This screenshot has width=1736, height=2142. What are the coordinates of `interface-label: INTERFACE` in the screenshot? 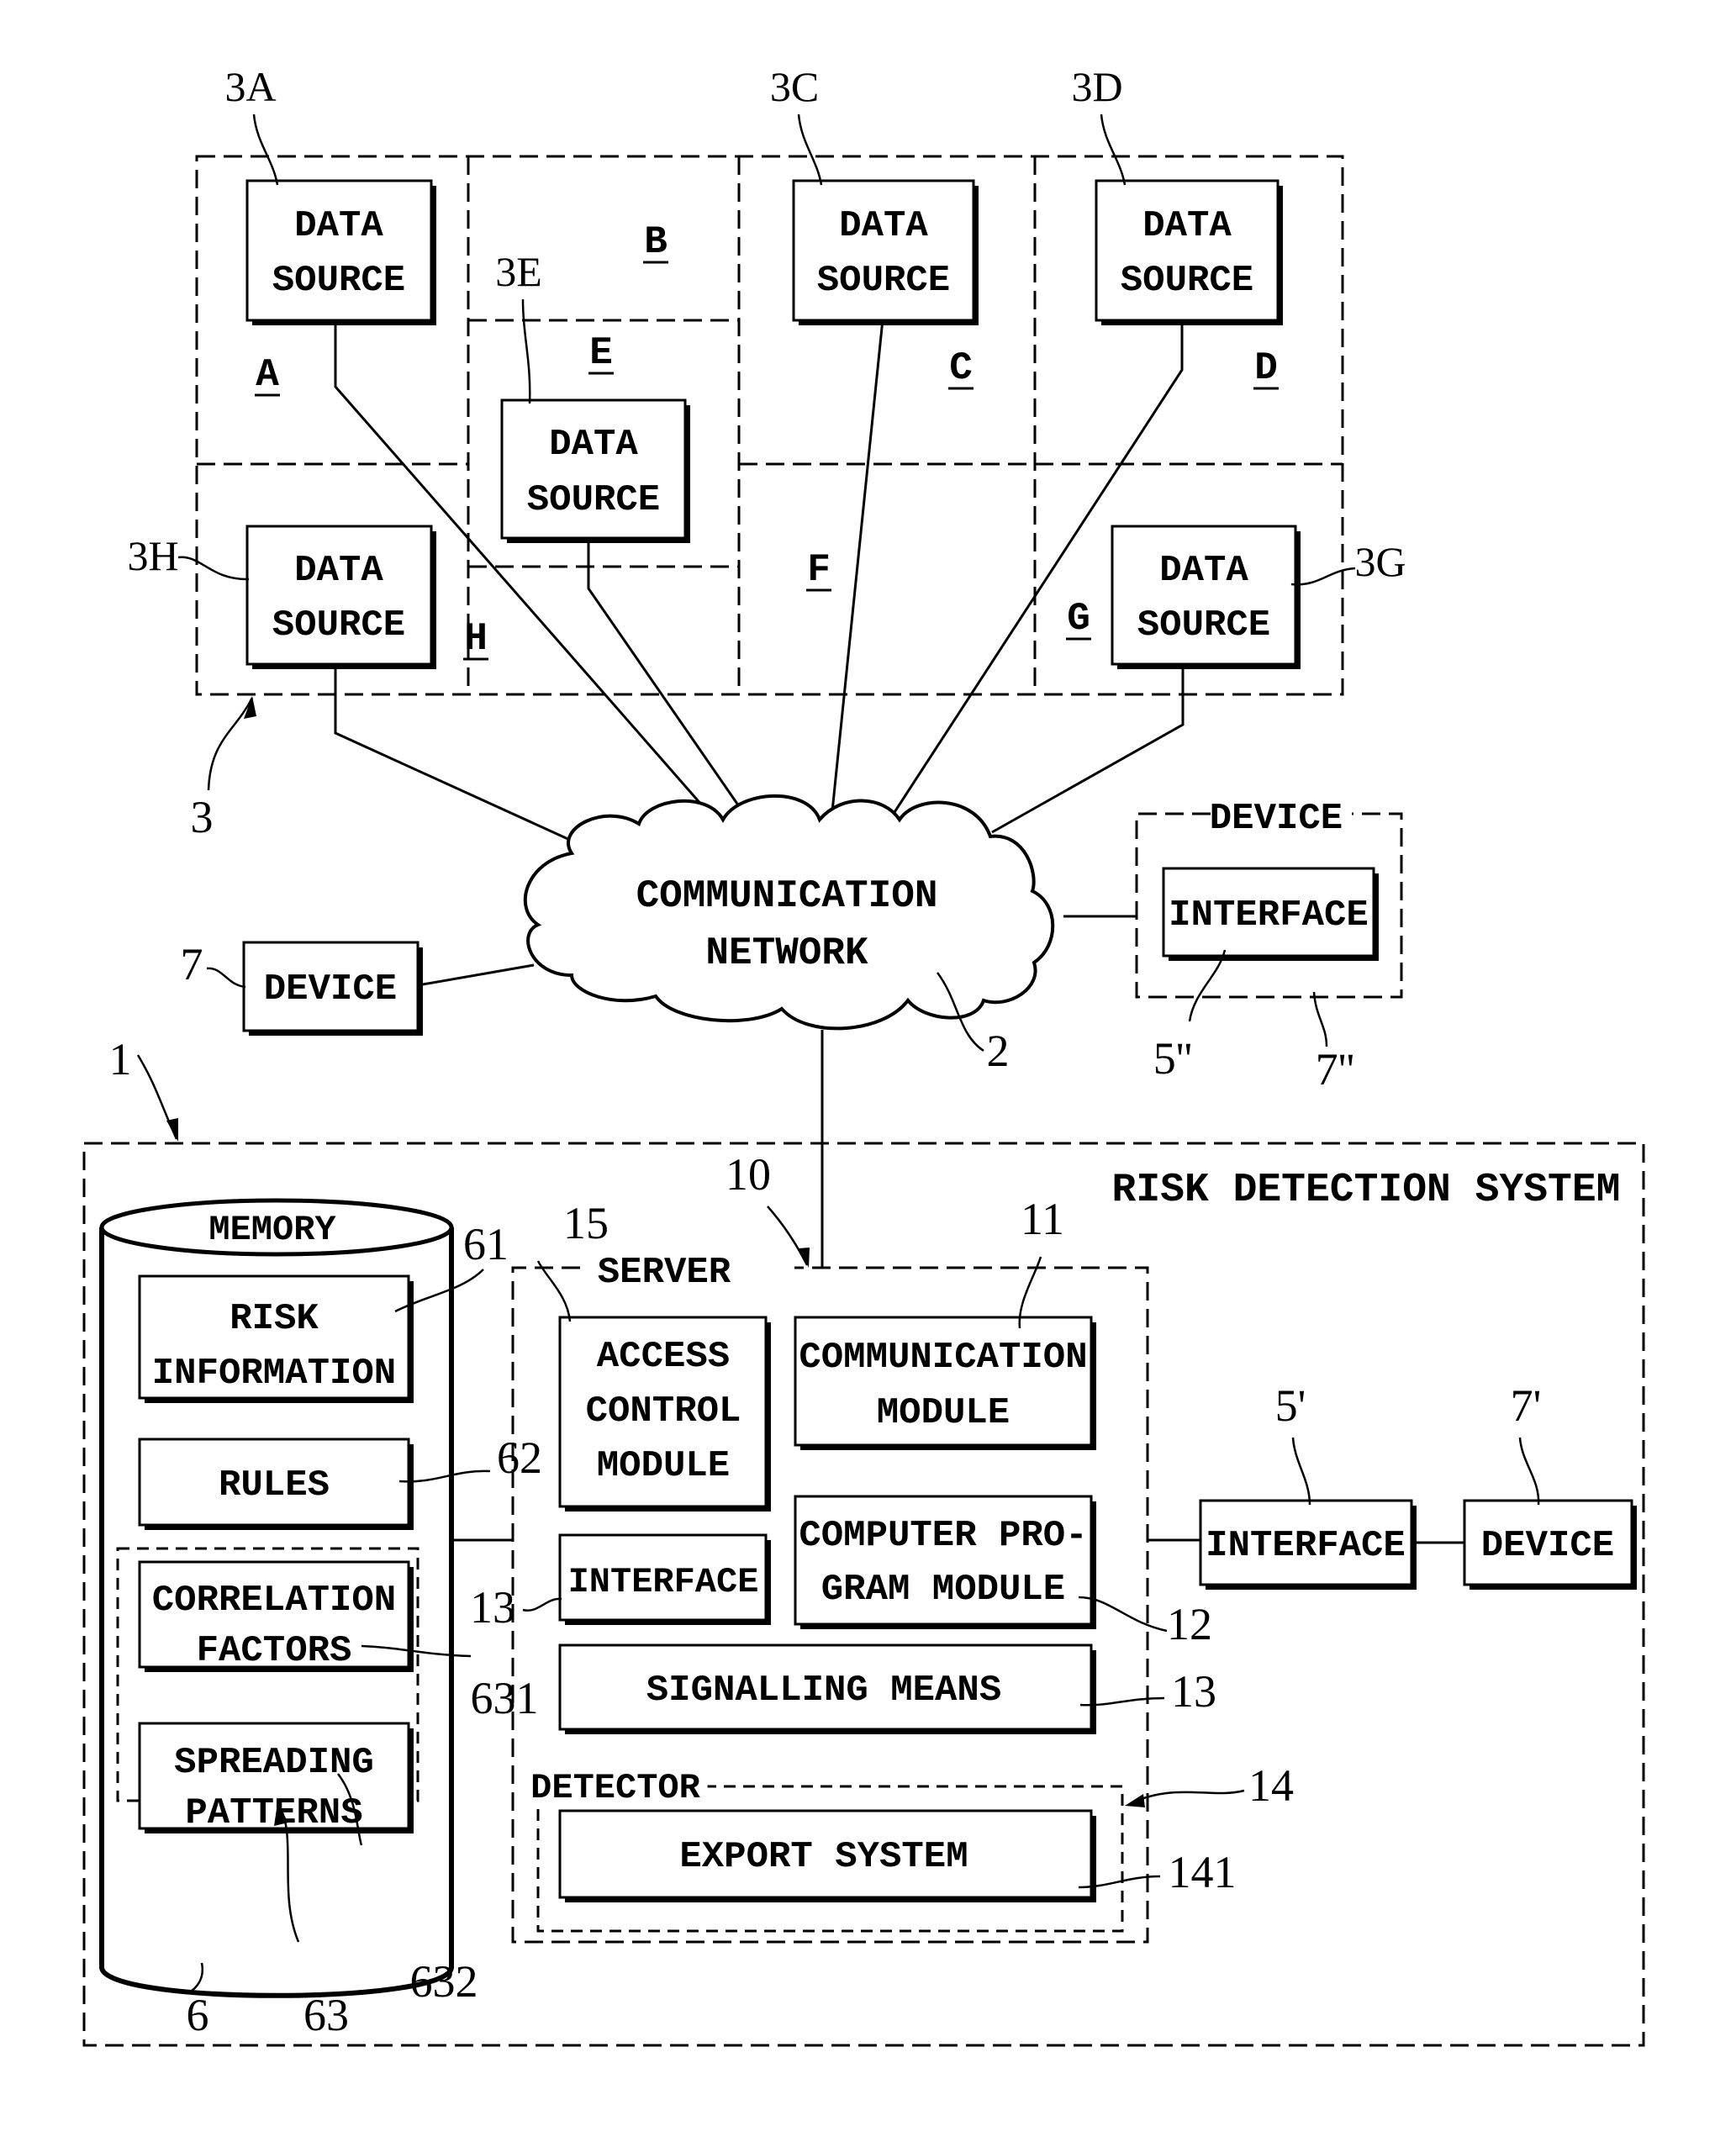 It's located at (1269, 915).